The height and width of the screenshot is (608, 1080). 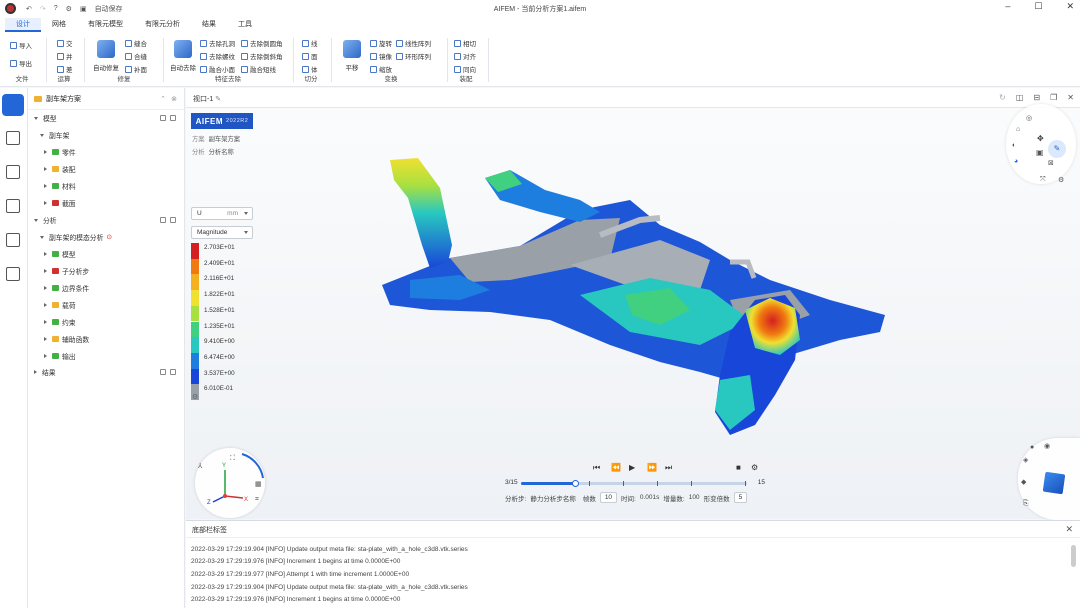 I want to click on cut-line-button: 线, so click(x=310, y=43).